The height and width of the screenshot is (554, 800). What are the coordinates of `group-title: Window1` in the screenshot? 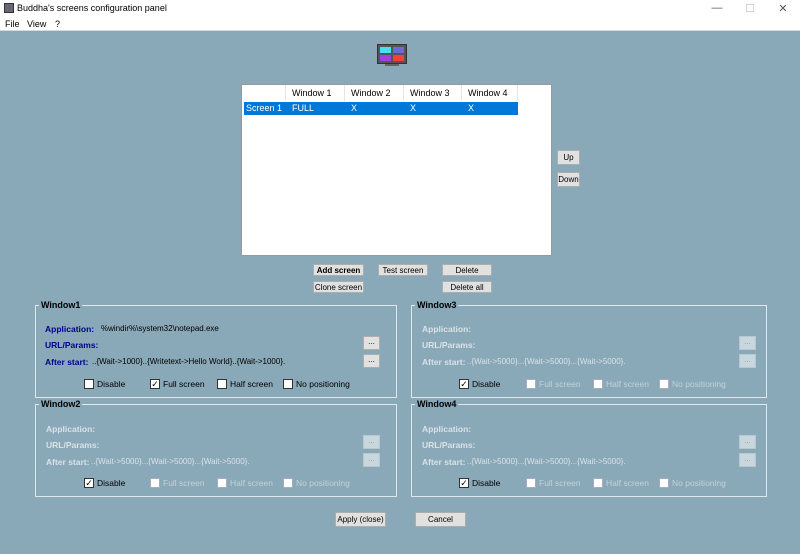 It's located at (61, 305).